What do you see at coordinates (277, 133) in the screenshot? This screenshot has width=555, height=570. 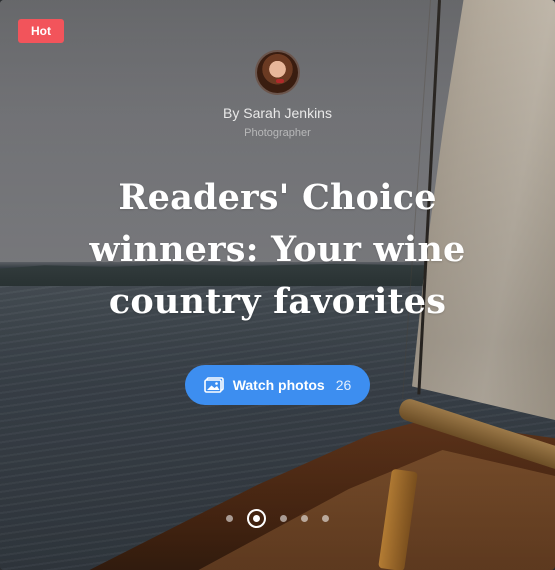 I see `author-role: Photographer` at bounding box center [277, 133].